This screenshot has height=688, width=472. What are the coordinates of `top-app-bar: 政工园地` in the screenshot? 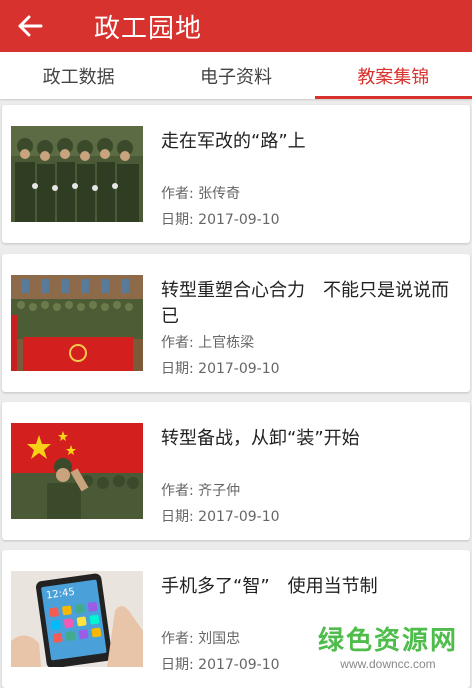 It's located at (236, 26).